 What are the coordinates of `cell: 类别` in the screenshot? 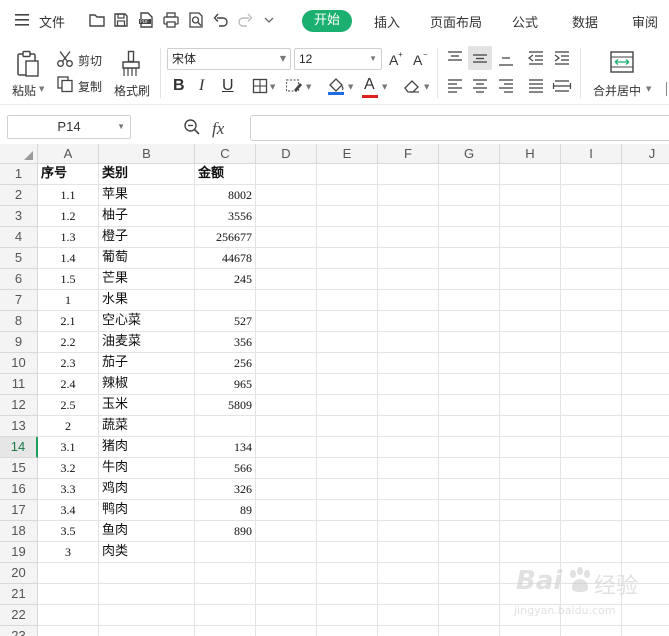 It's located at (147, 174).